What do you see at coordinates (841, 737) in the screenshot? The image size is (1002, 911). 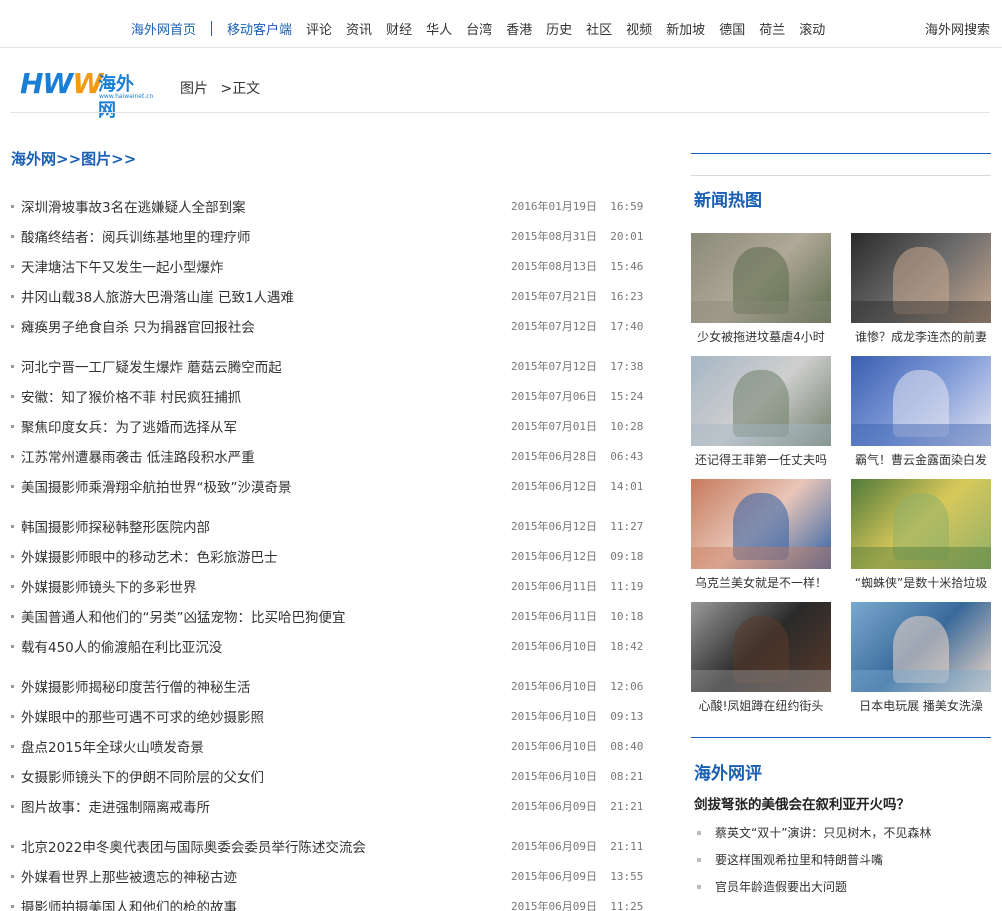 I see `comment-top-rule` at bounding box center [841, 737].